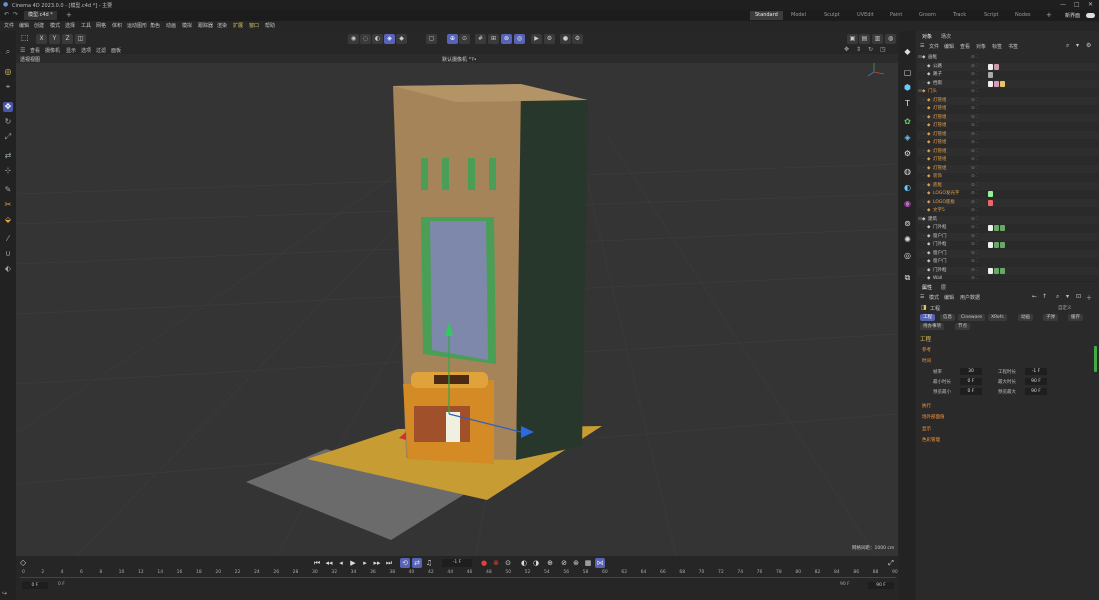 This screenshot has height=600, width=1099. I want to click on object-row: · ◆ 底框 ⊙ ⁚, so click(1008, 185).